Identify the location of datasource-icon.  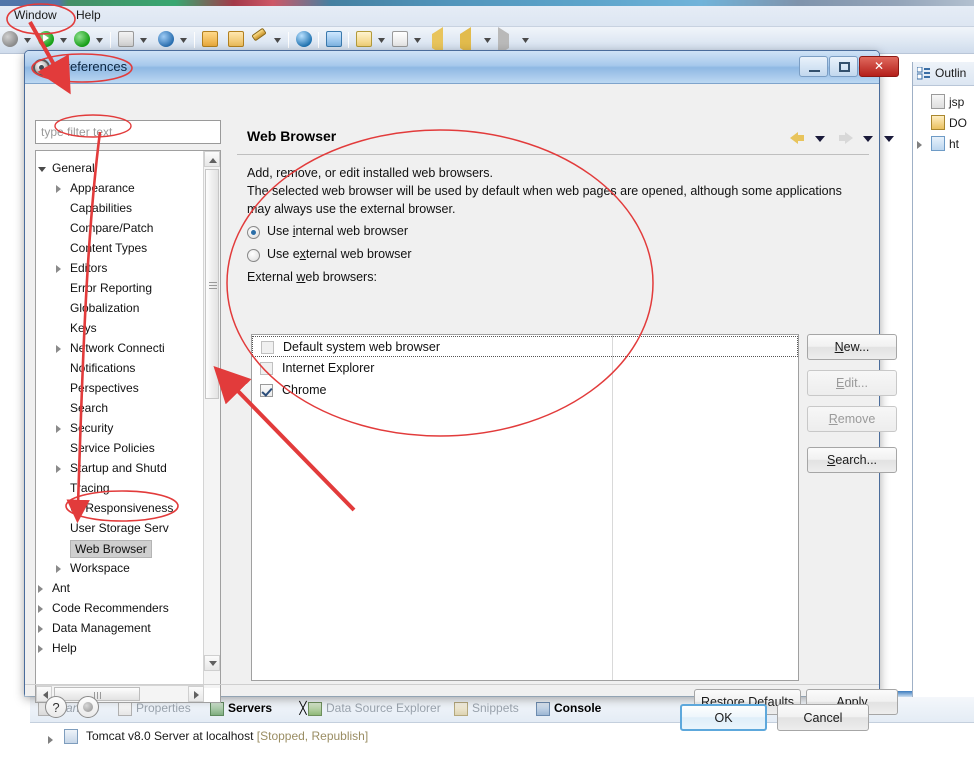
(315, 709).